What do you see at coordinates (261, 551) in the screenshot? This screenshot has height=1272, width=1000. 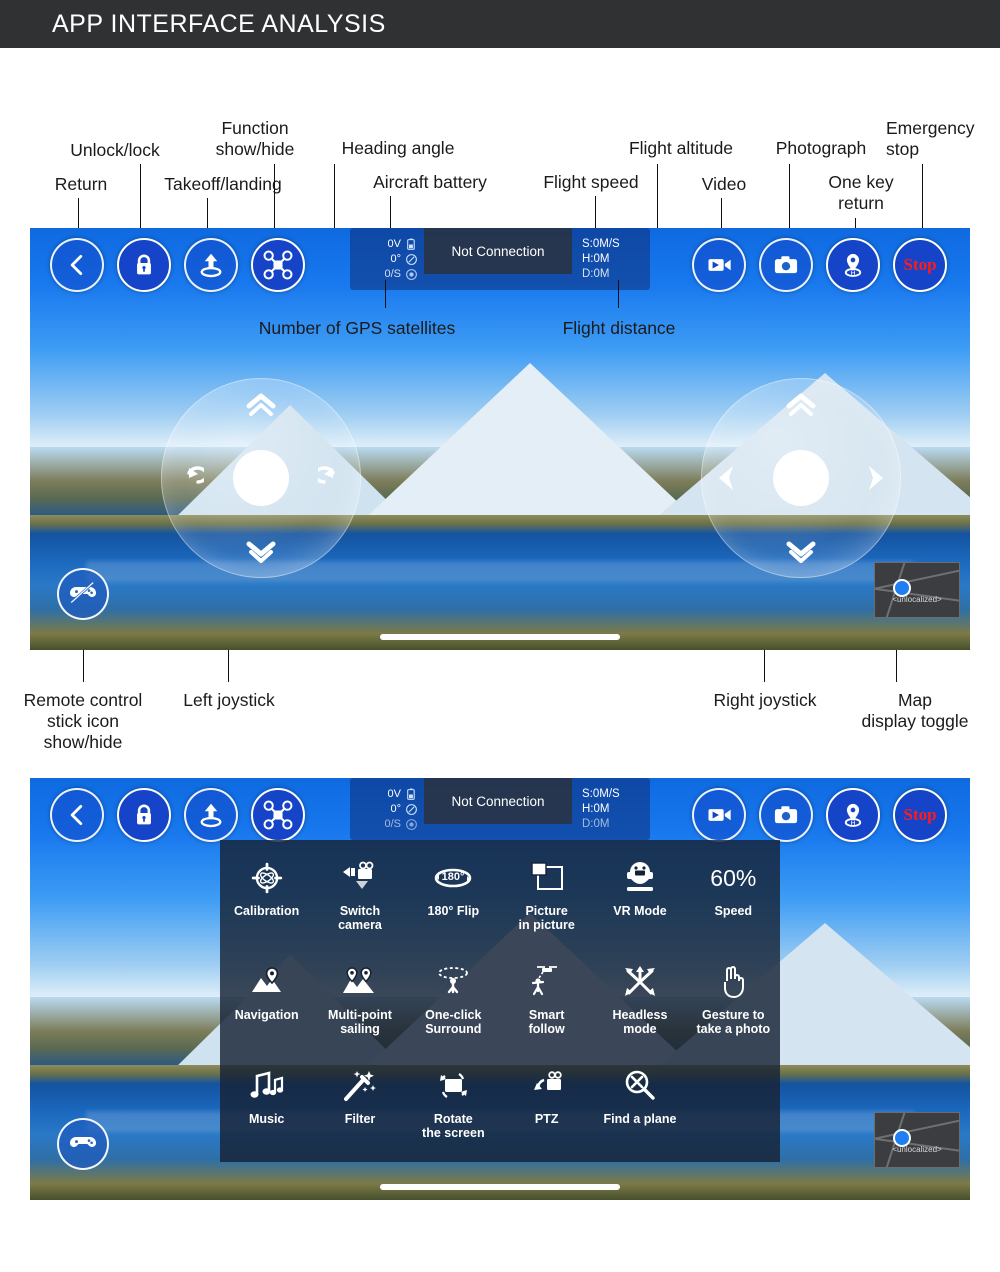 I see `joystick-down-icon` at bounding box center [261, 551].